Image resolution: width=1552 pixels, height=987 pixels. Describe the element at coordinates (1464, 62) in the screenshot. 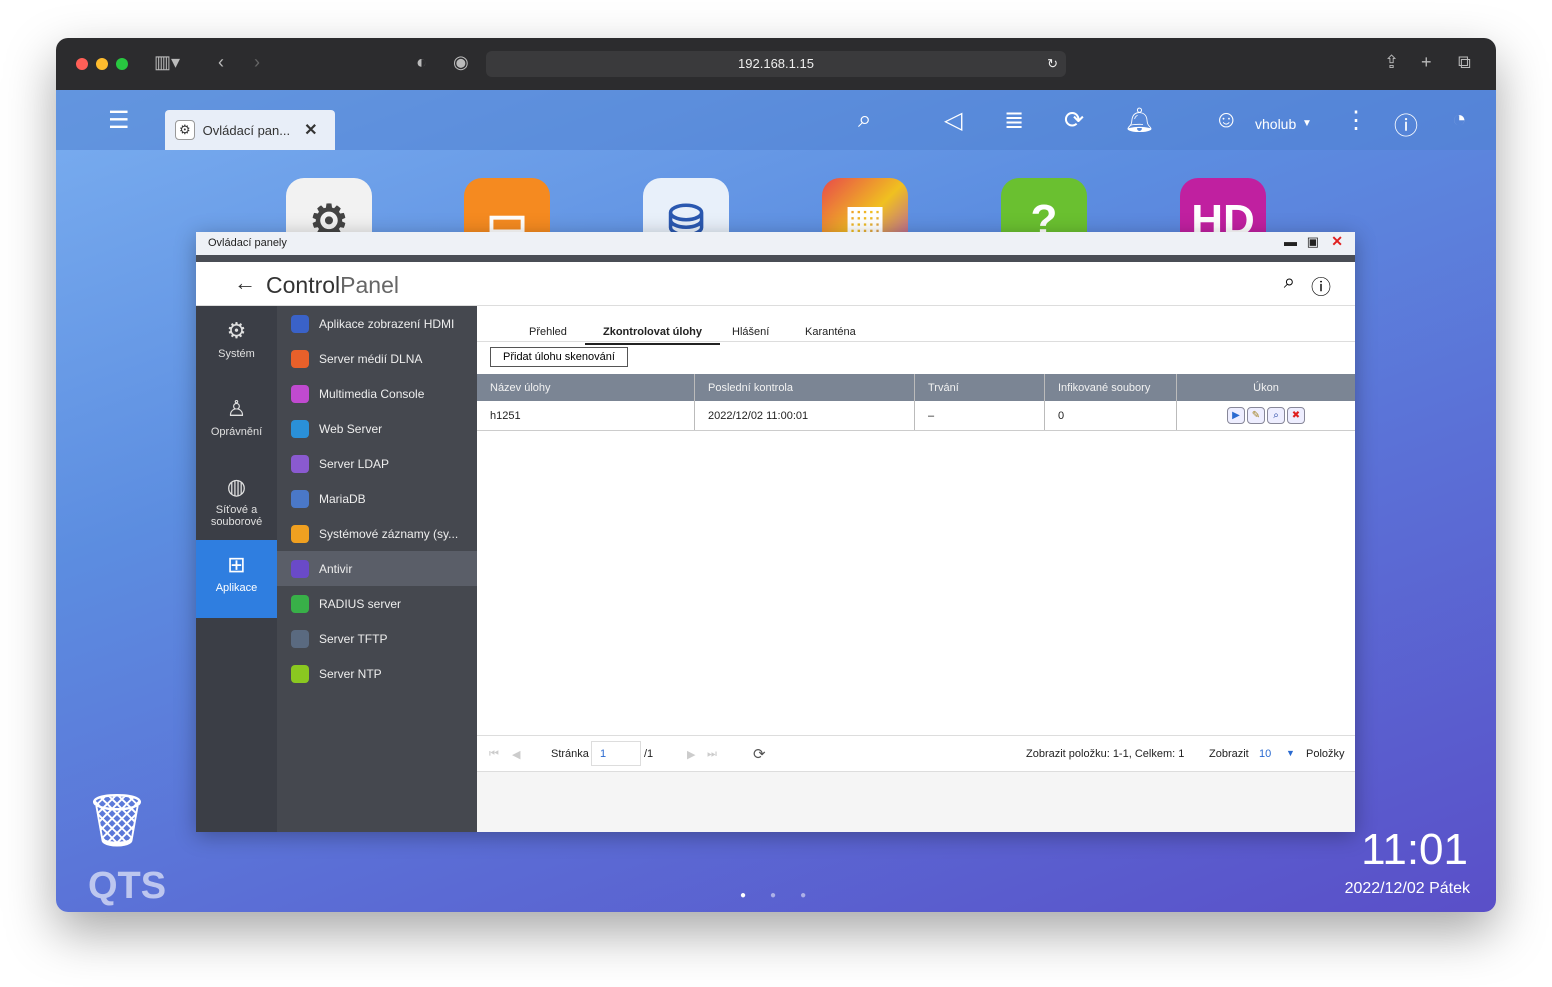

I see `tabs-overview-icon: ⧉` at that location.